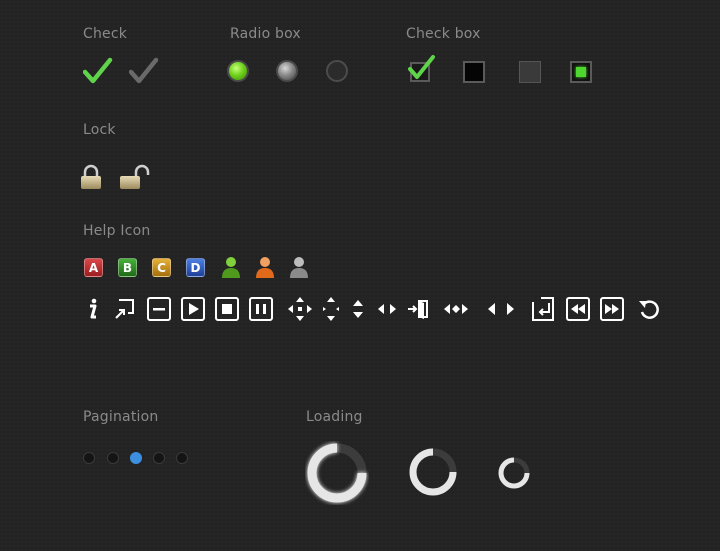  Describe the element at coordinates (433, 472) in the screenshot. I see `loading-spinner-medium` at that location.